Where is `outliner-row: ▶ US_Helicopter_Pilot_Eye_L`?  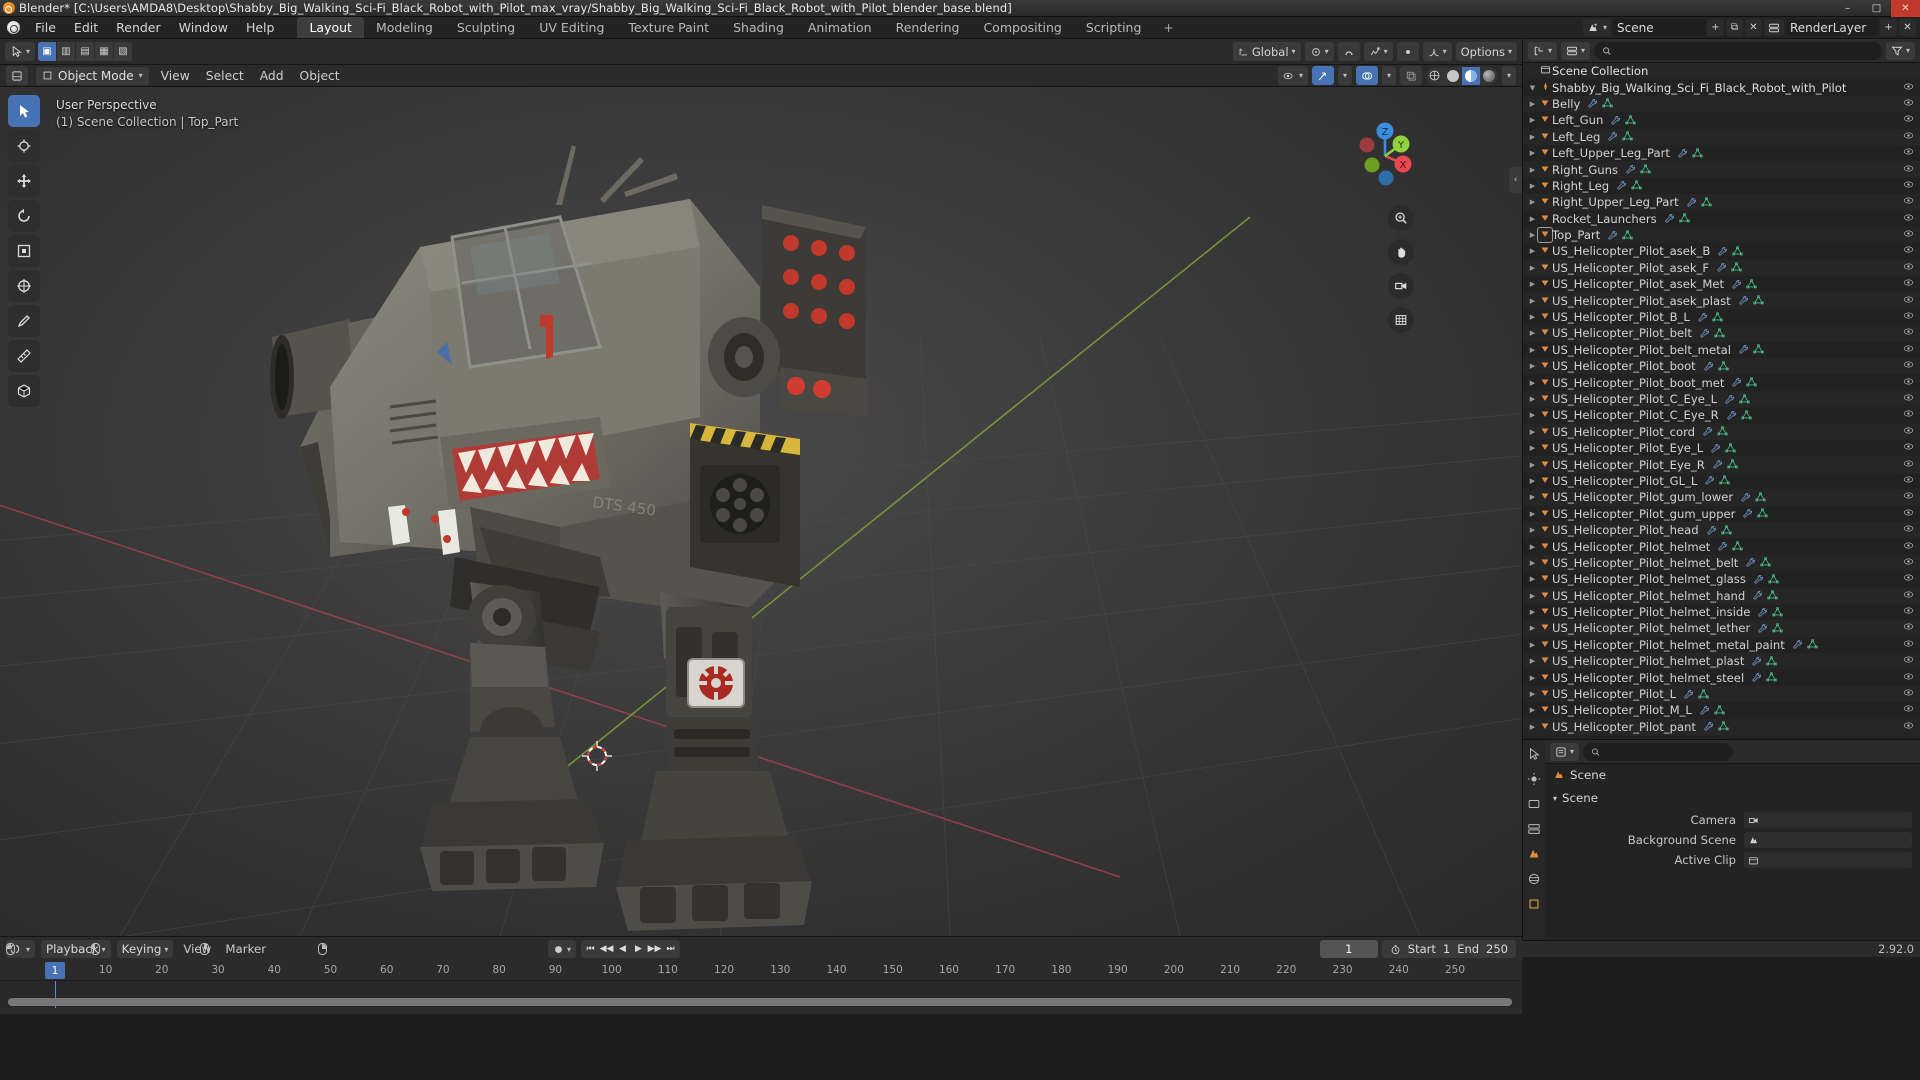 outliner-row: ▶ US_Helicopter_Pilot_Eye_L is located at coordinates (1721, 448).